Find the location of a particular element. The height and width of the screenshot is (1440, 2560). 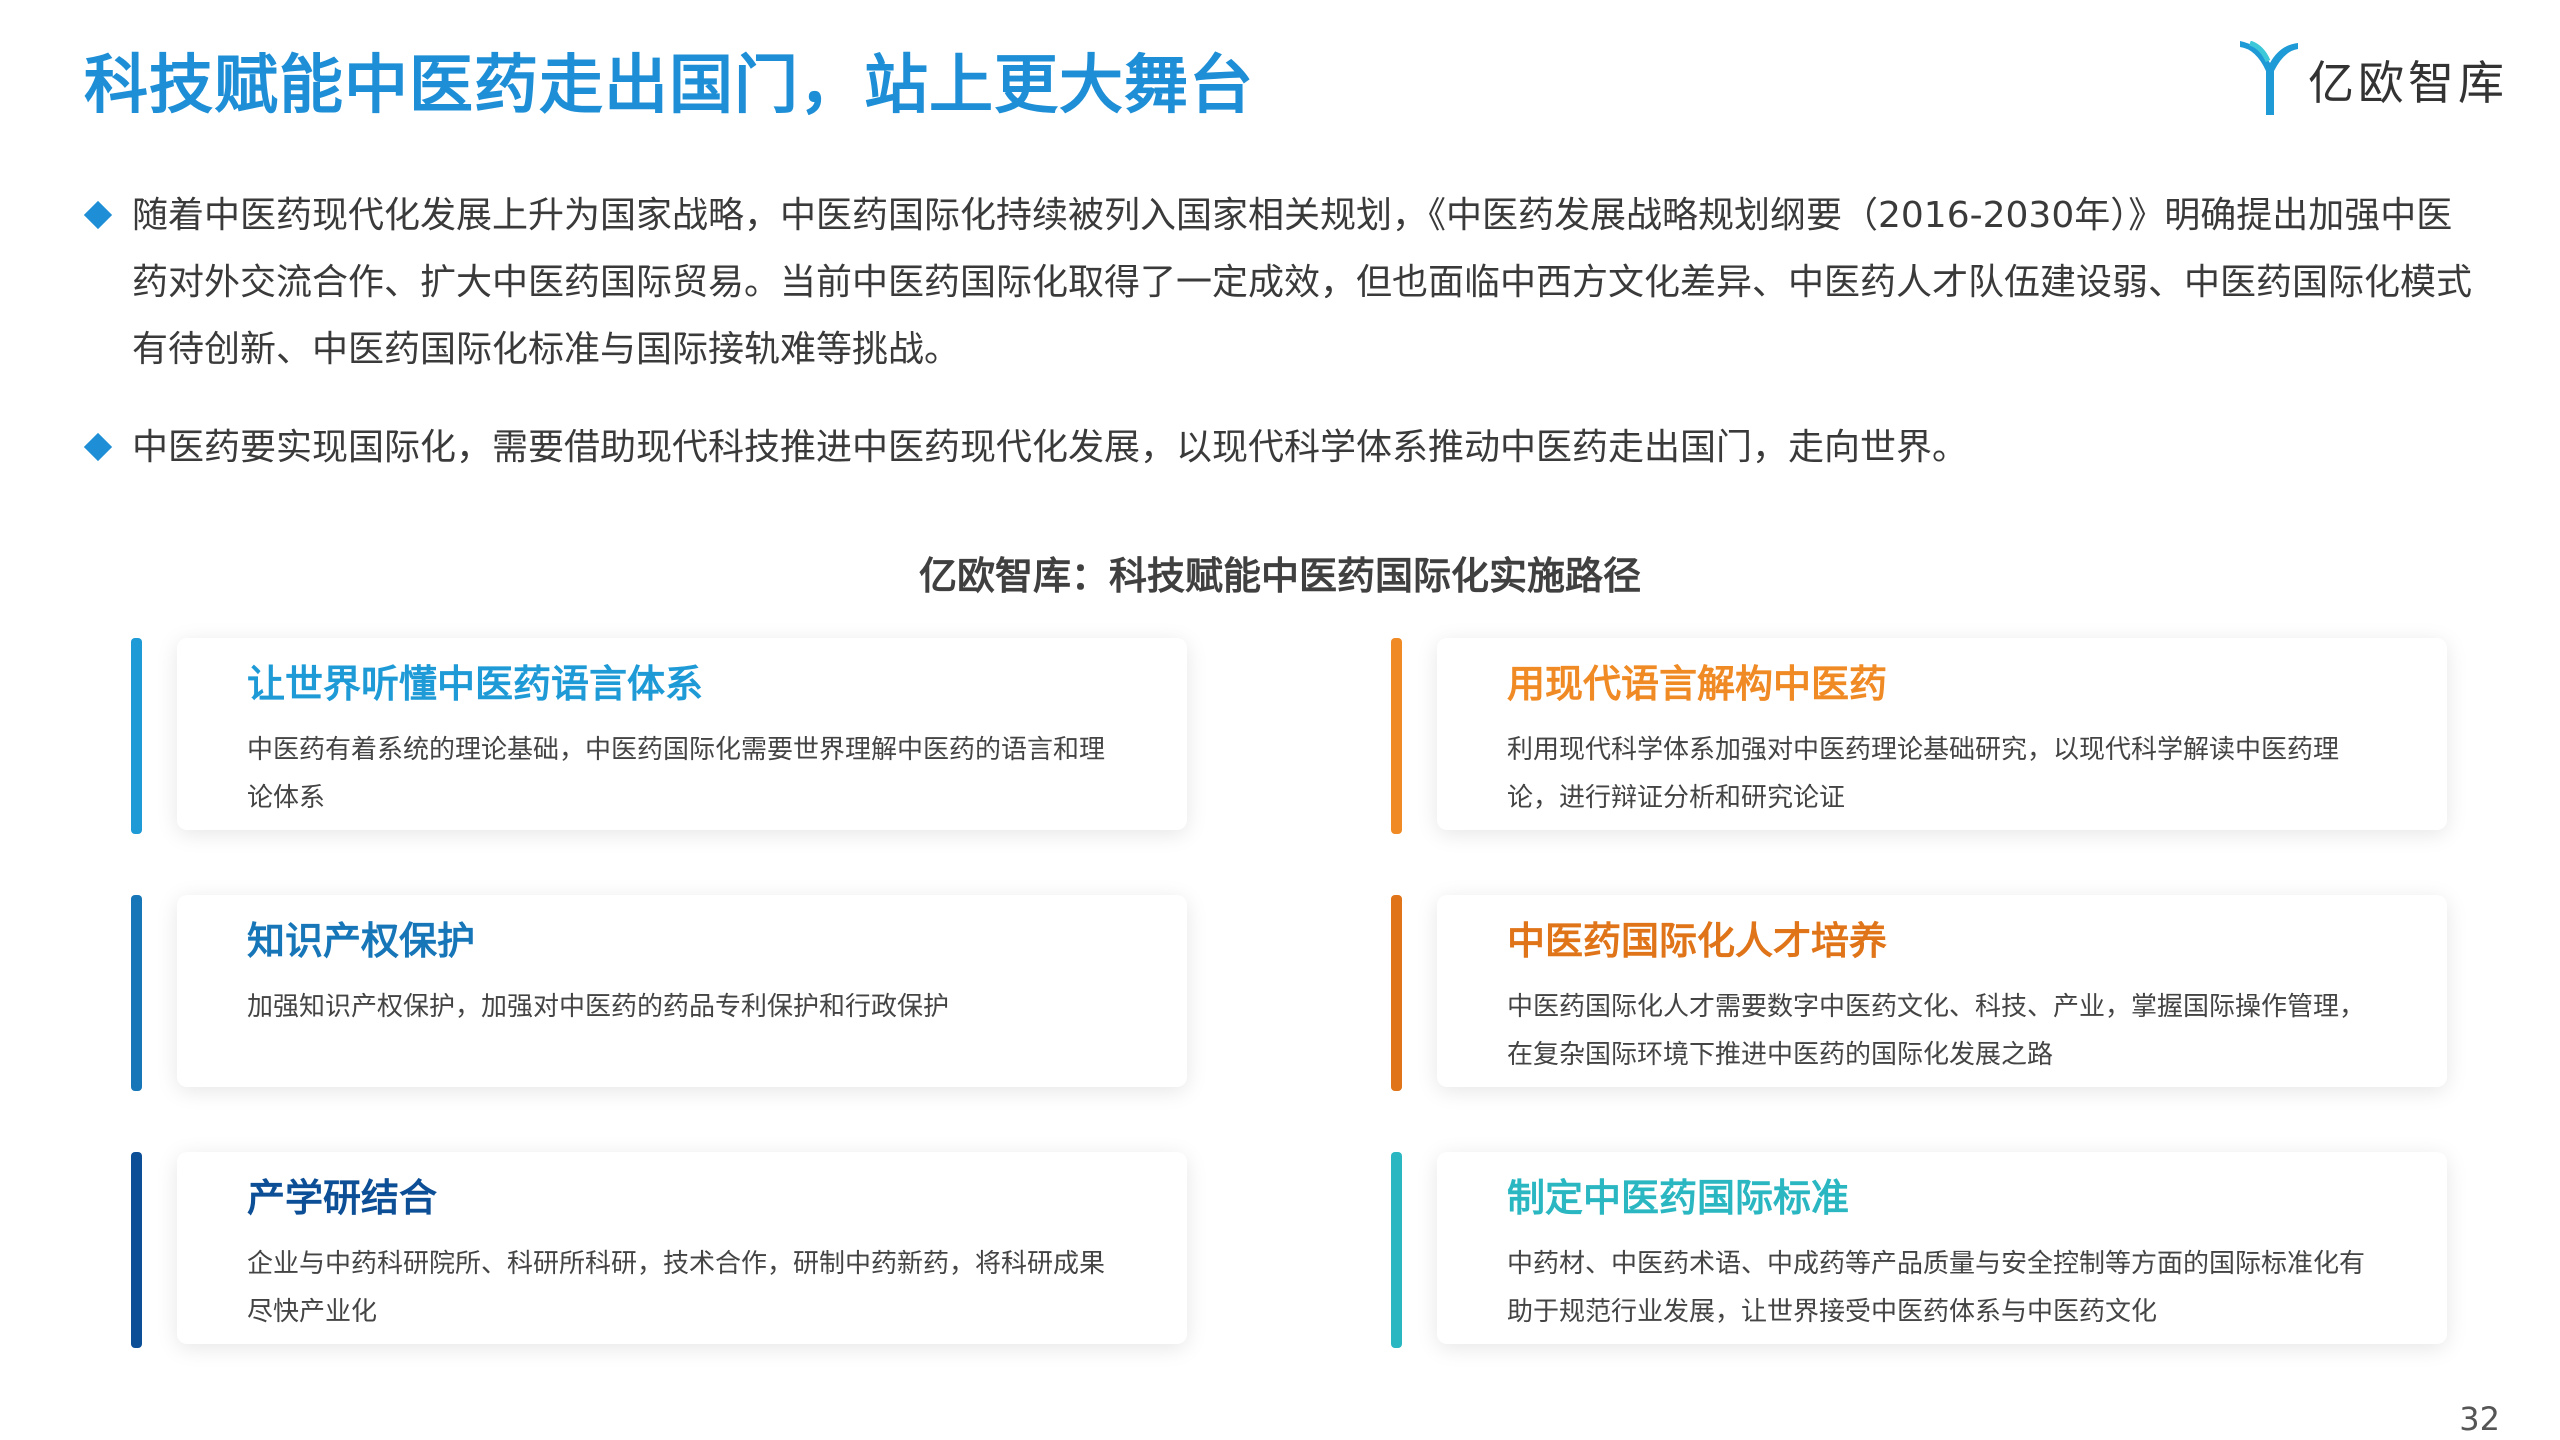

card-title: 用现代语言解构中医药 is located at coordinates (1697, 684).